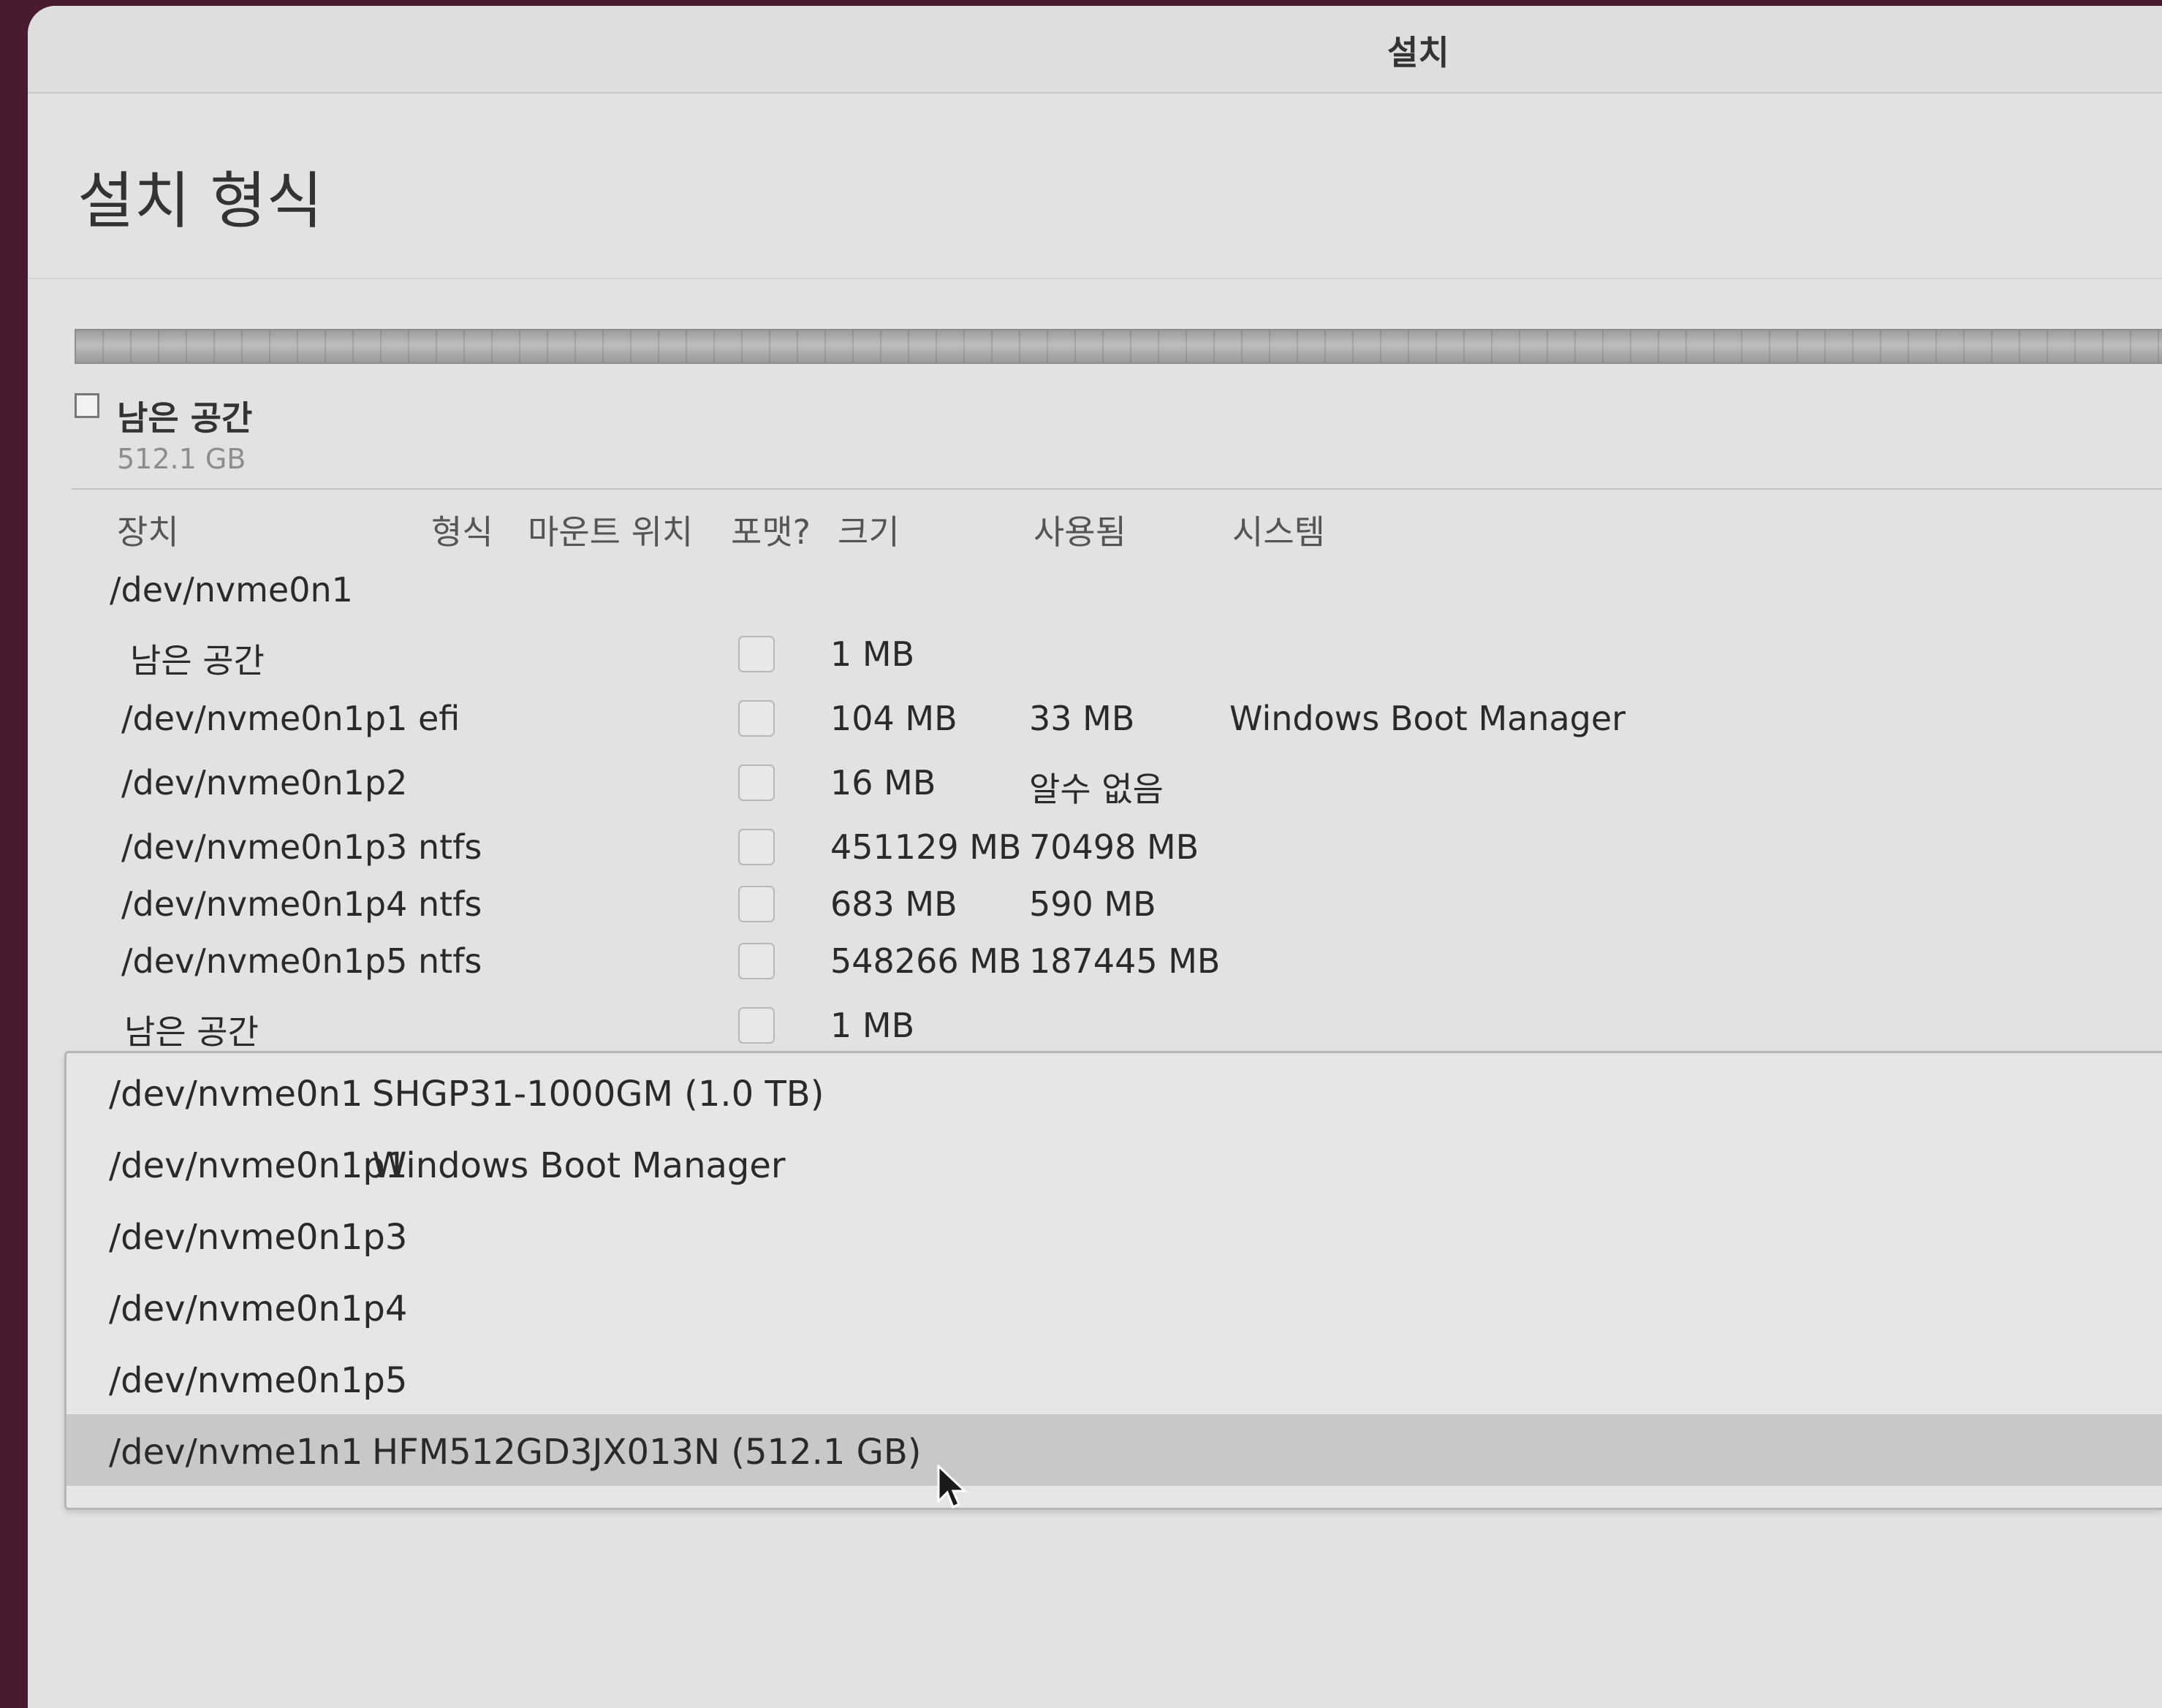  Describe the element at coordinates (1092, 904) in the screenshot. I see `partition-used: 590 MB` at that location.